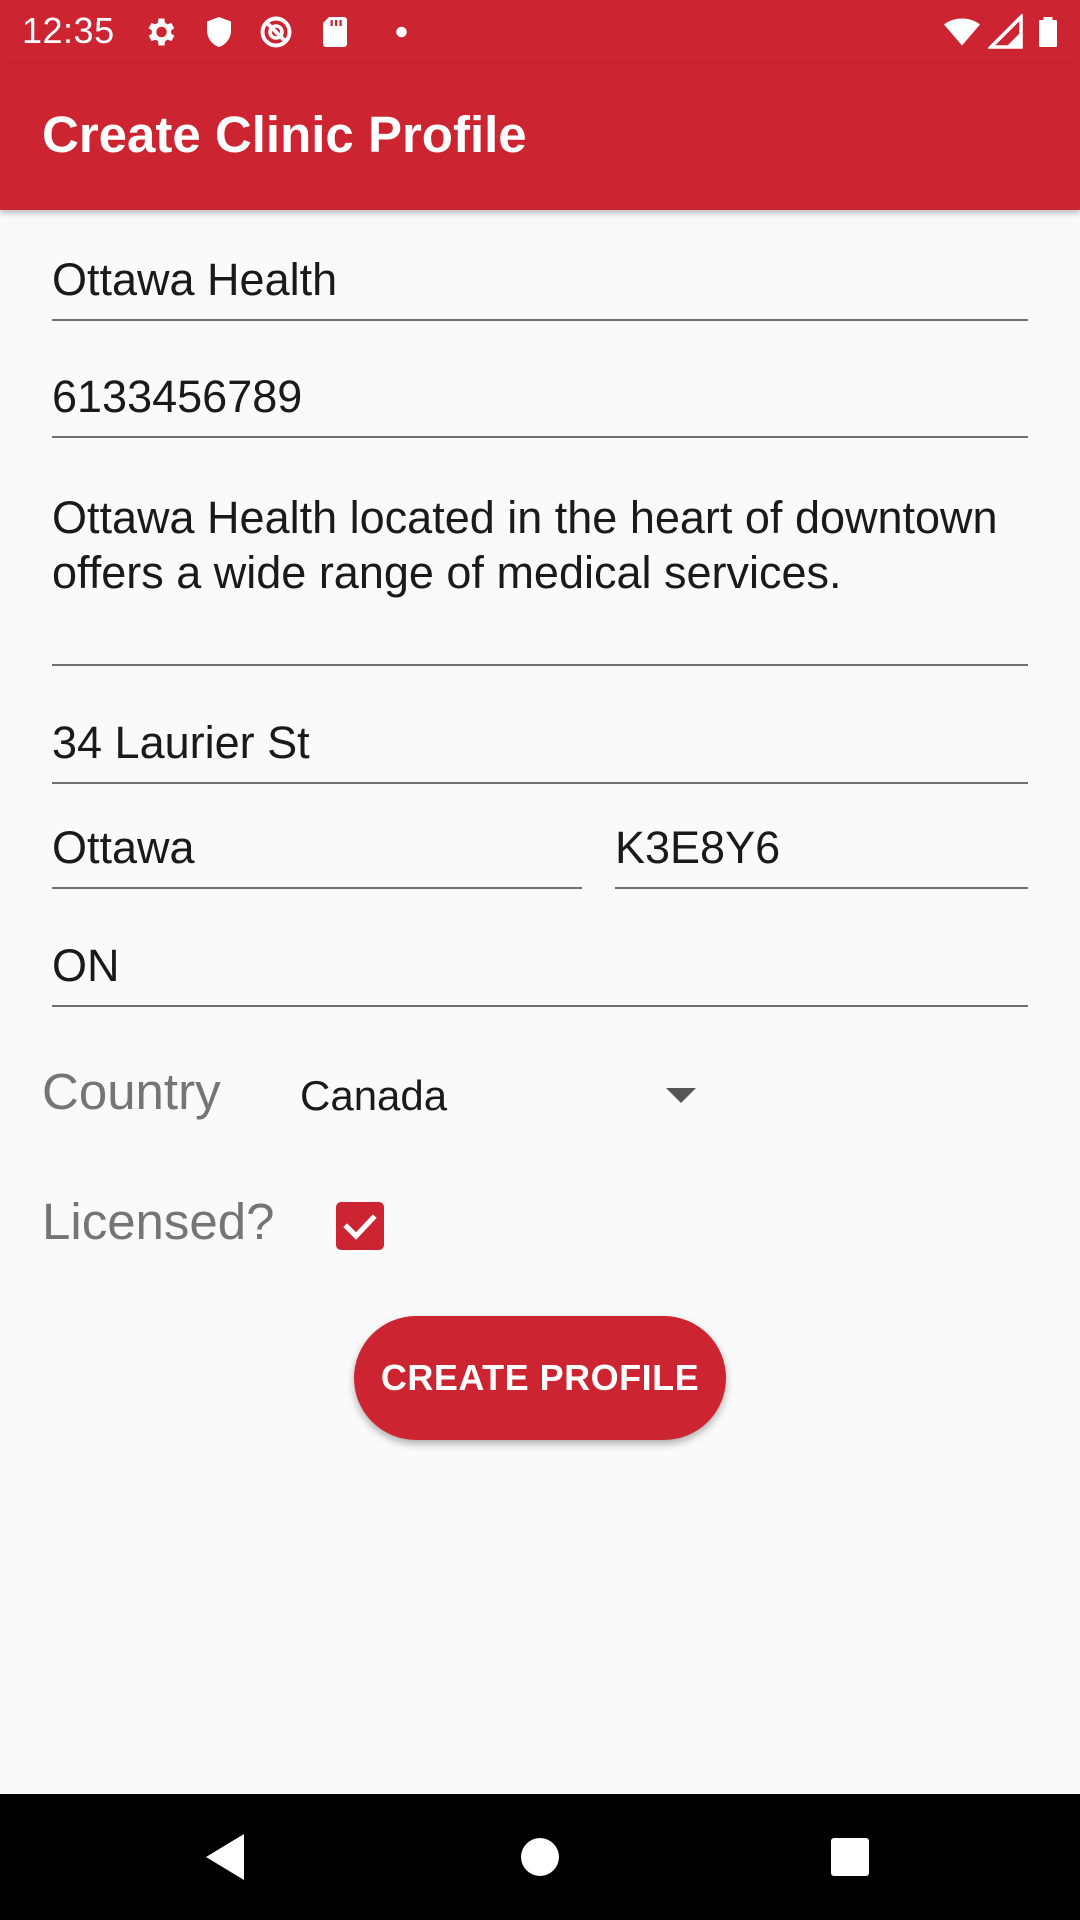 The image size is (1080, 1920). Describe the element at coordinates (540, 742) in the screenshot. I see `street-field: 34 Laurier St` at that location.